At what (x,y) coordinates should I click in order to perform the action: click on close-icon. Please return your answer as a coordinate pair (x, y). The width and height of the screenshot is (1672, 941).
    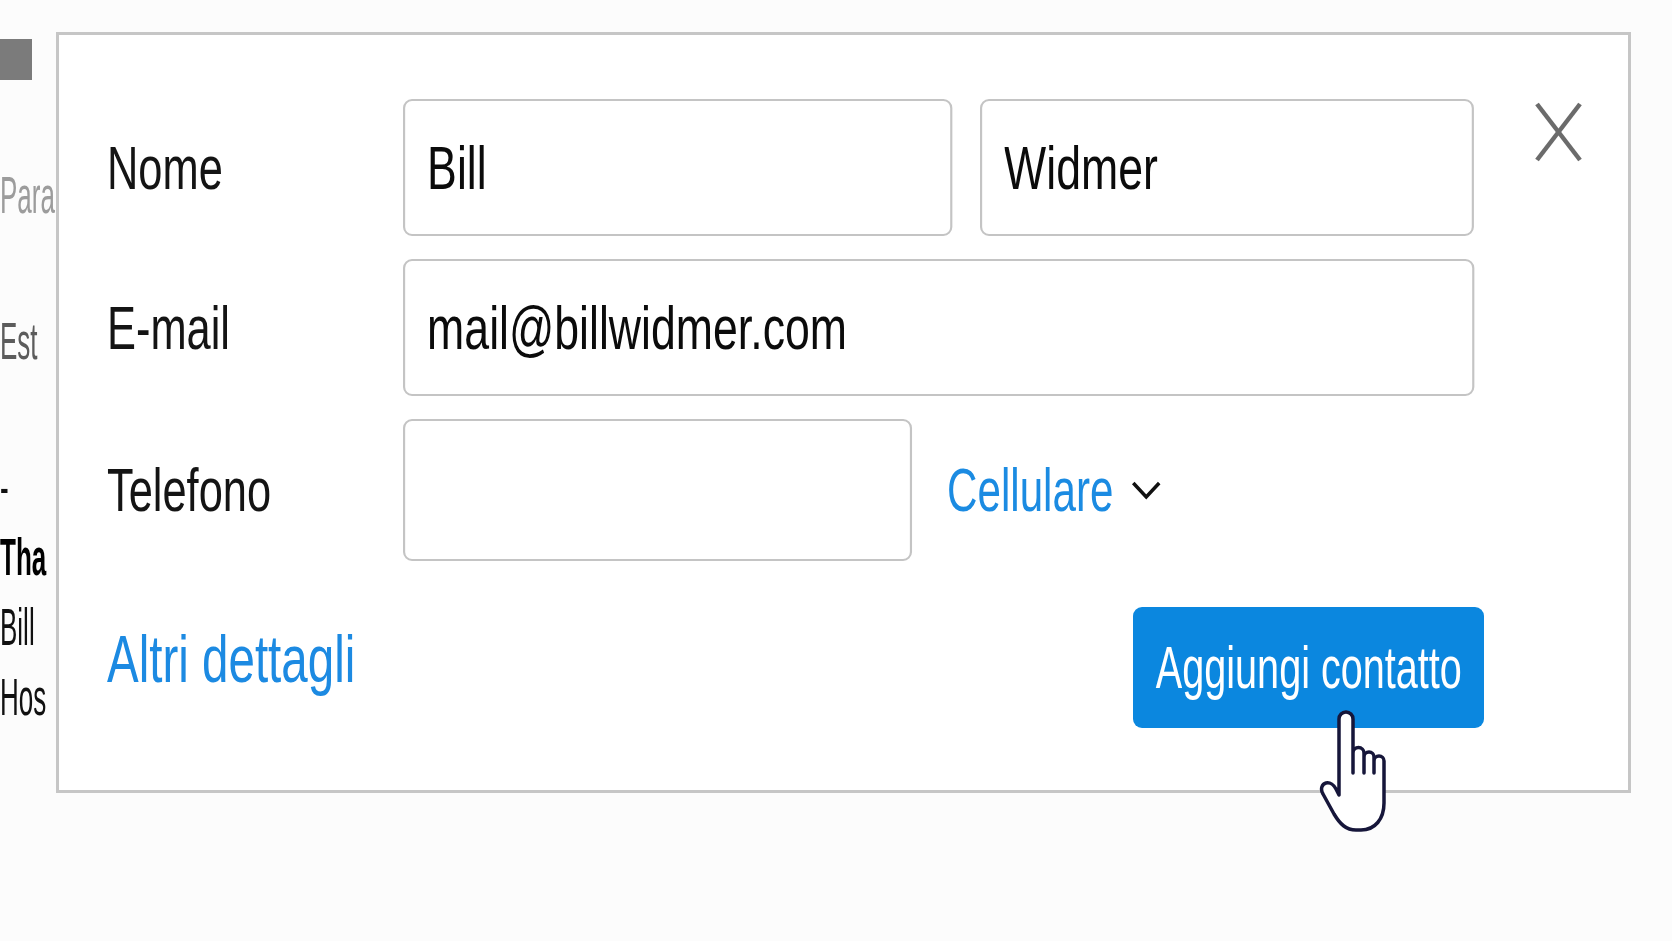
    Looking at the image, I should click on (1558, 132).